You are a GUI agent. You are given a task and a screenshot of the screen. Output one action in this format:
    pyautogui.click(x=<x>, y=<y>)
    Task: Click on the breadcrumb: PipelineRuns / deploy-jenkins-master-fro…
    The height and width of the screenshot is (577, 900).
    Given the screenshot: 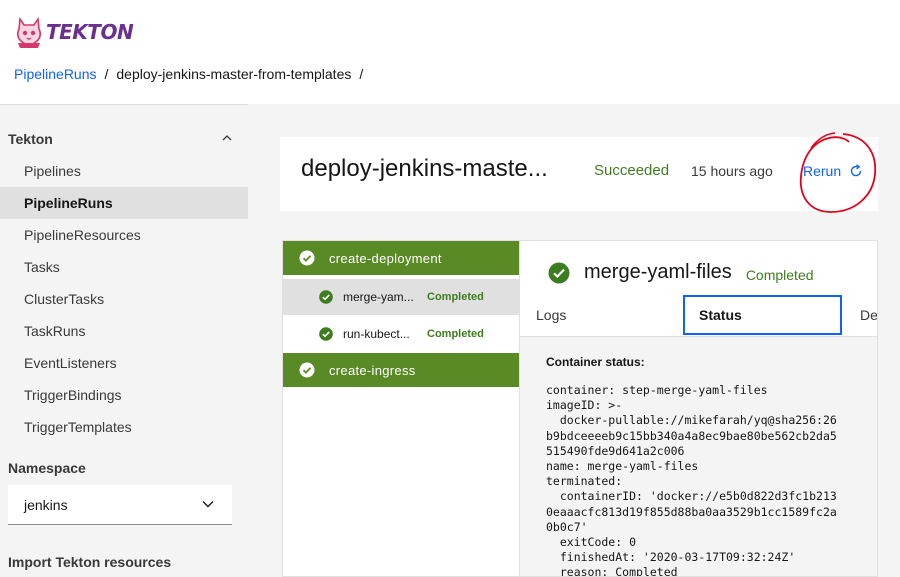 What is the action you would take?
    pyautogui.click(x=188, y=74)
    